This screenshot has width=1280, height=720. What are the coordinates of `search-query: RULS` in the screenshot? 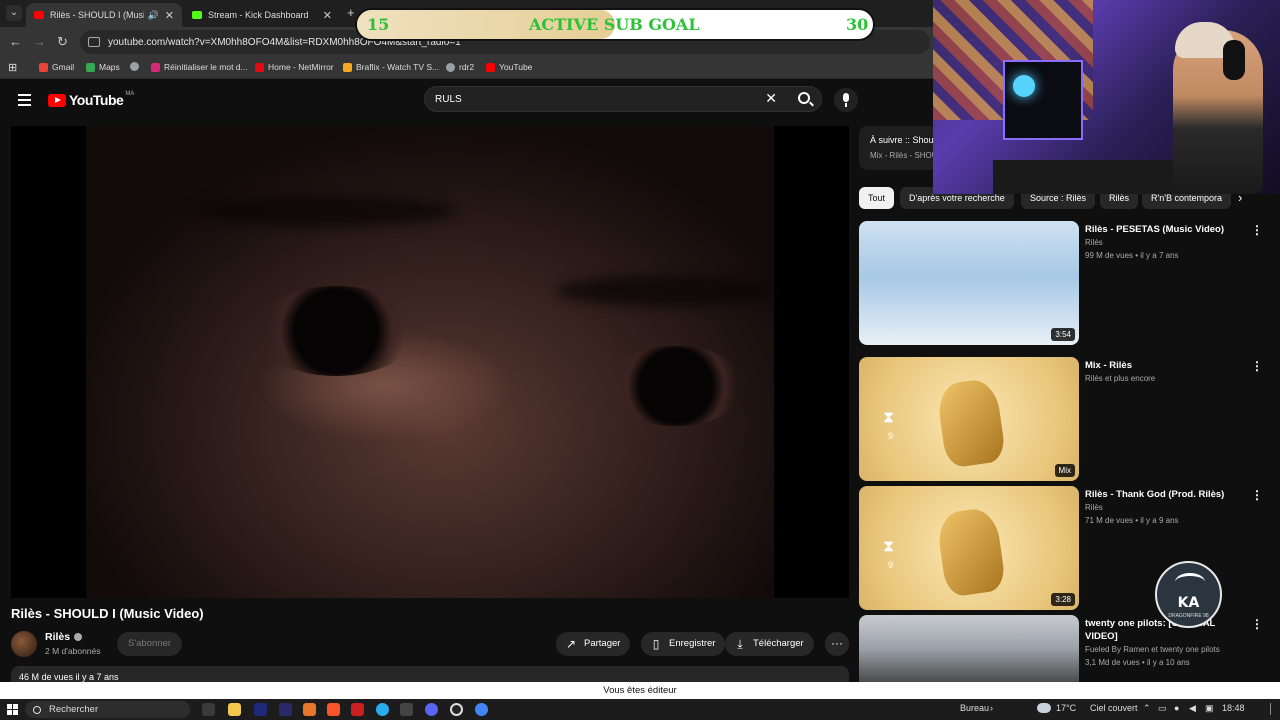 It's located at (448, 99).